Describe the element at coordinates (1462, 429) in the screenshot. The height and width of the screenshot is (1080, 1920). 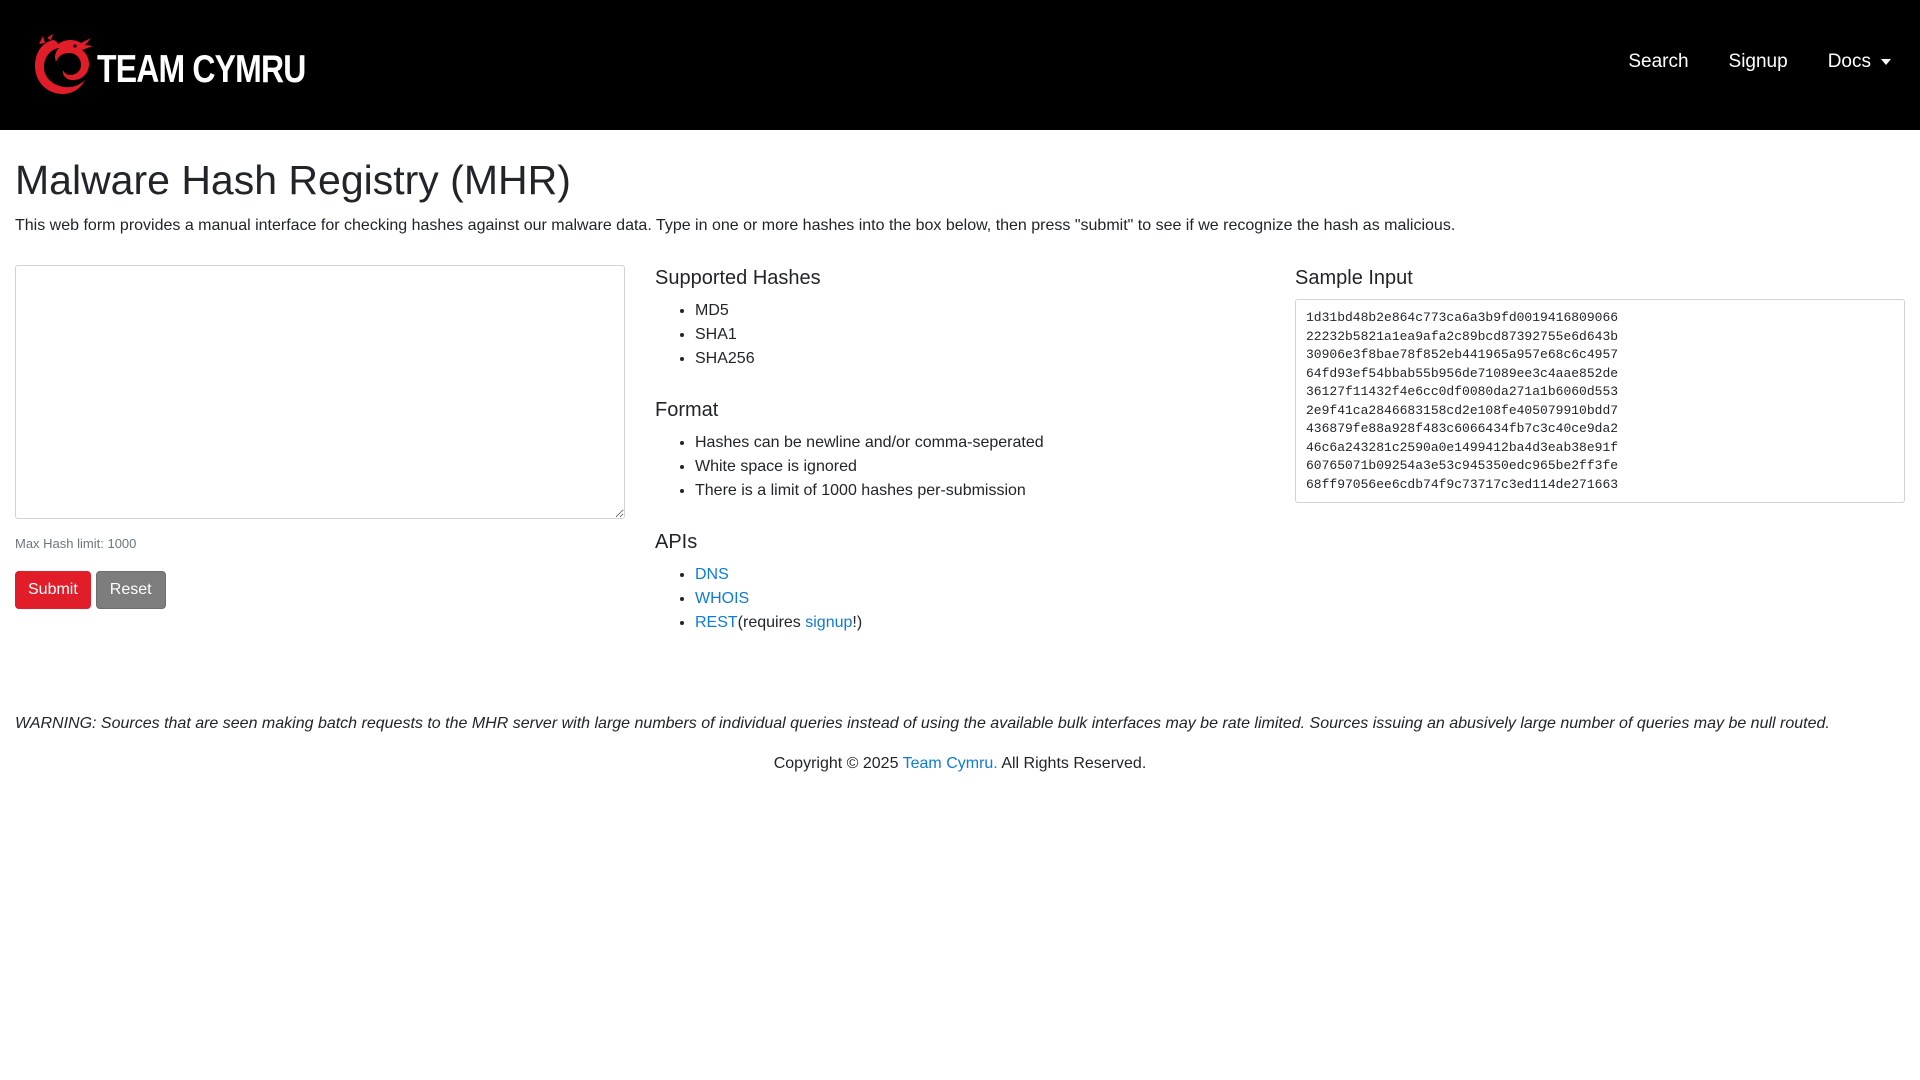
I see `sample-hash-line: 436879fe88a928f483c6066434fb7c3c40ce9da2` at that location.